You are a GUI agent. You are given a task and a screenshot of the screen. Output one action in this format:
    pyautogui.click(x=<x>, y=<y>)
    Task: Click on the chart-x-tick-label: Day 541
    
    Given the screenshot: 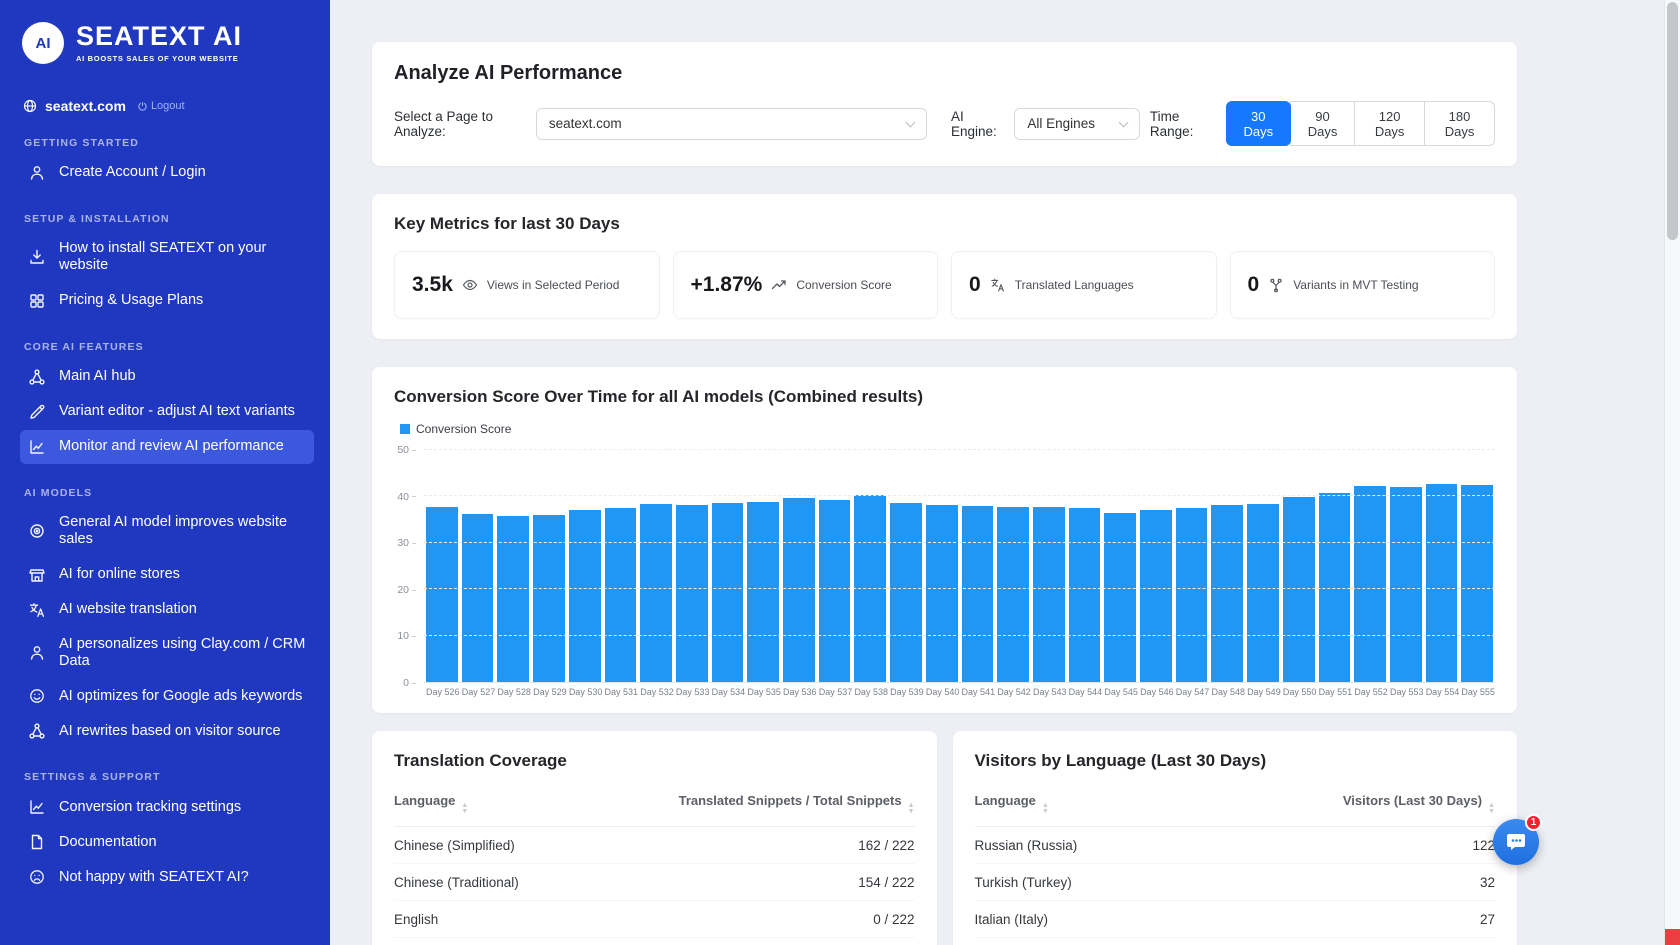 What is the action you would take?
    pyautogui.click(x=978, y=692)
    